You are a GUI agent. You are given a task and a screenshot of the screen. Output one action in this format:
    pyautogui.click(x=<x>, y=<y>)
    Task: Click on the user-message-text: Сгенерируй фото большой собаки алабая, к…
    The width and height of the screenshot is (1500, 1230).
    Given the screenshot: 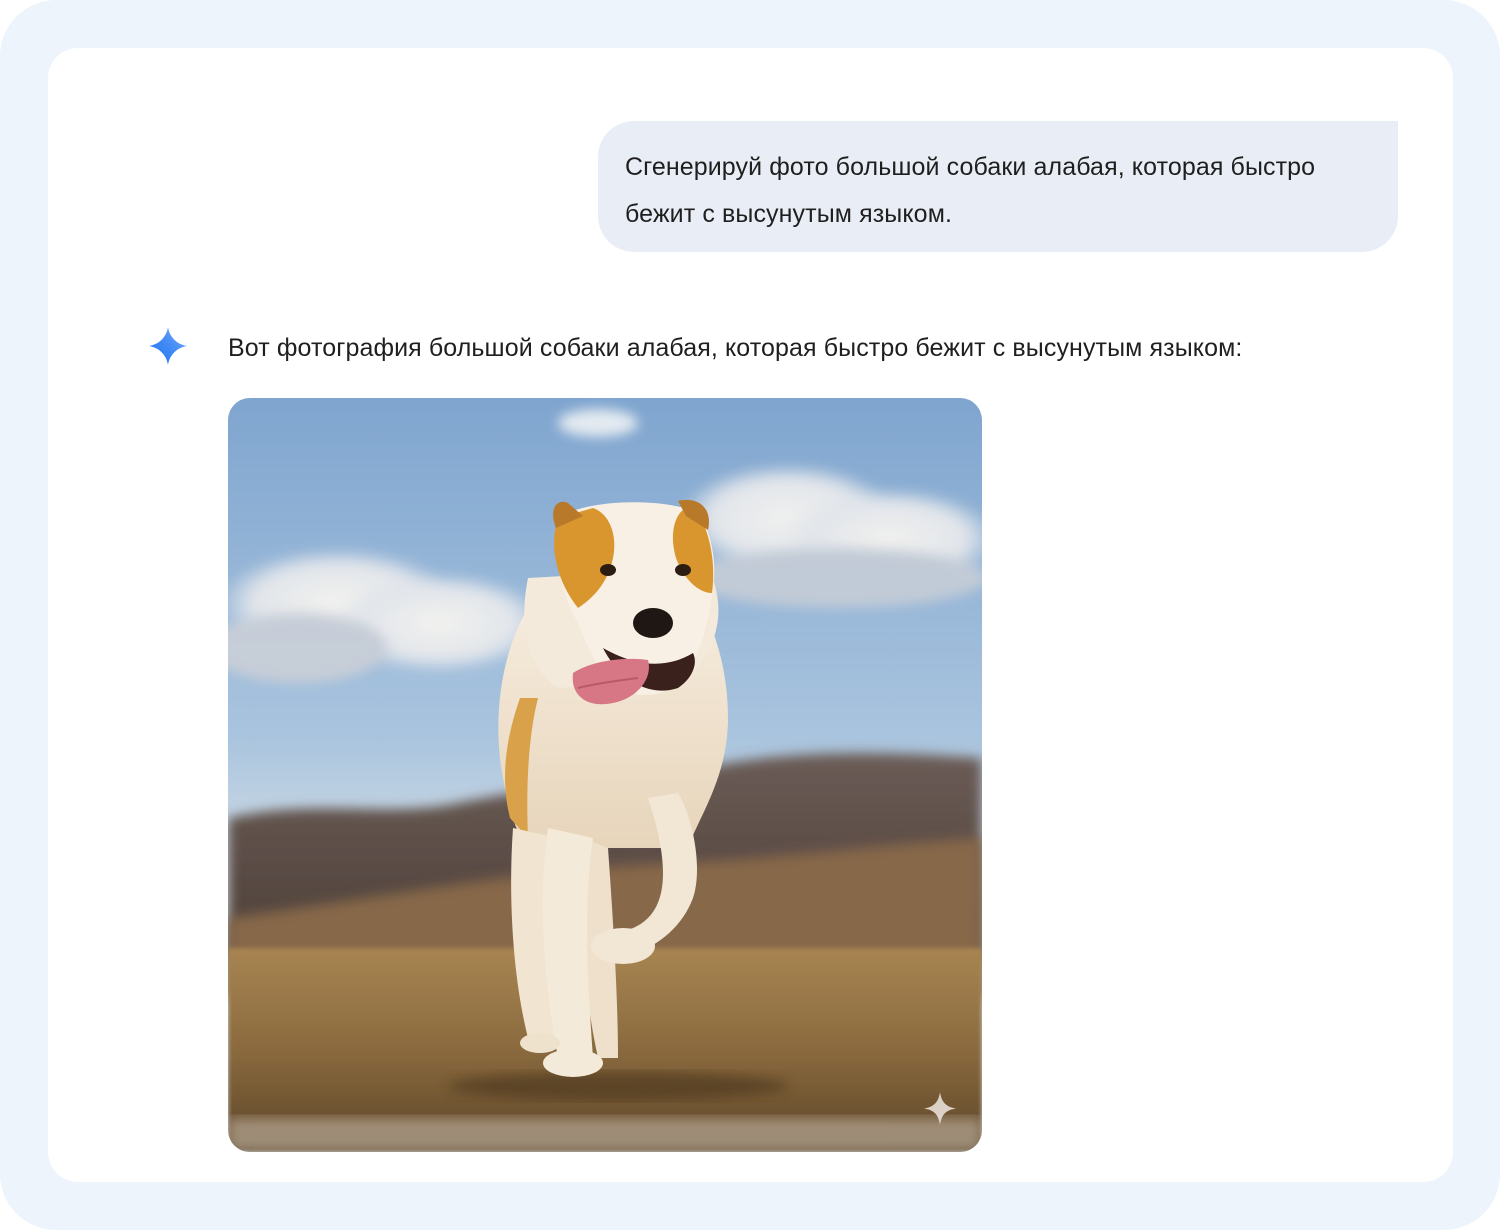 What is the action you would take?
    pyautogui.click(x=970, y=190)
    